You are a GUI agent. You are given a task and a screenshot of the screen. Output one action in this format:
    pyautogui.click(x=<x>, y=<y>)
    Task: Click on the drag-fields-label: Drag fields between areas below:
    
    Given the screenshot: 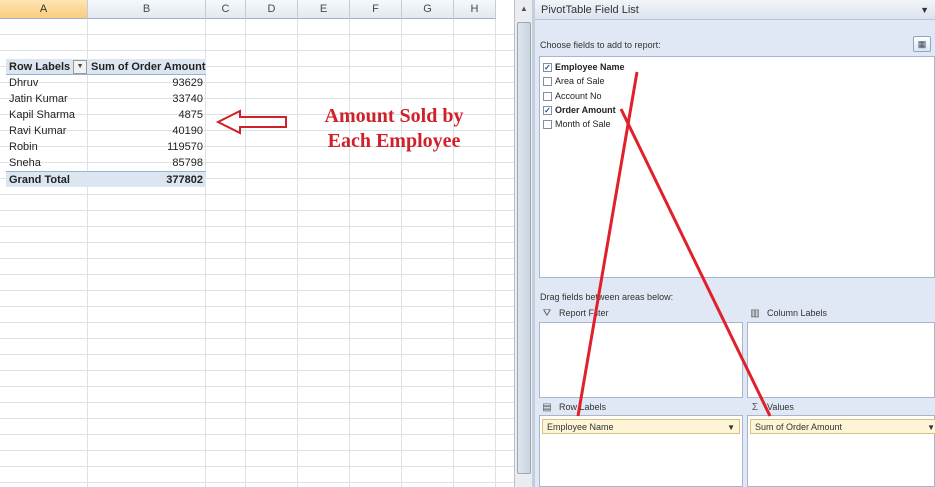 What is the action you would take?
    pyautogui.click(x=607, y=297)
    